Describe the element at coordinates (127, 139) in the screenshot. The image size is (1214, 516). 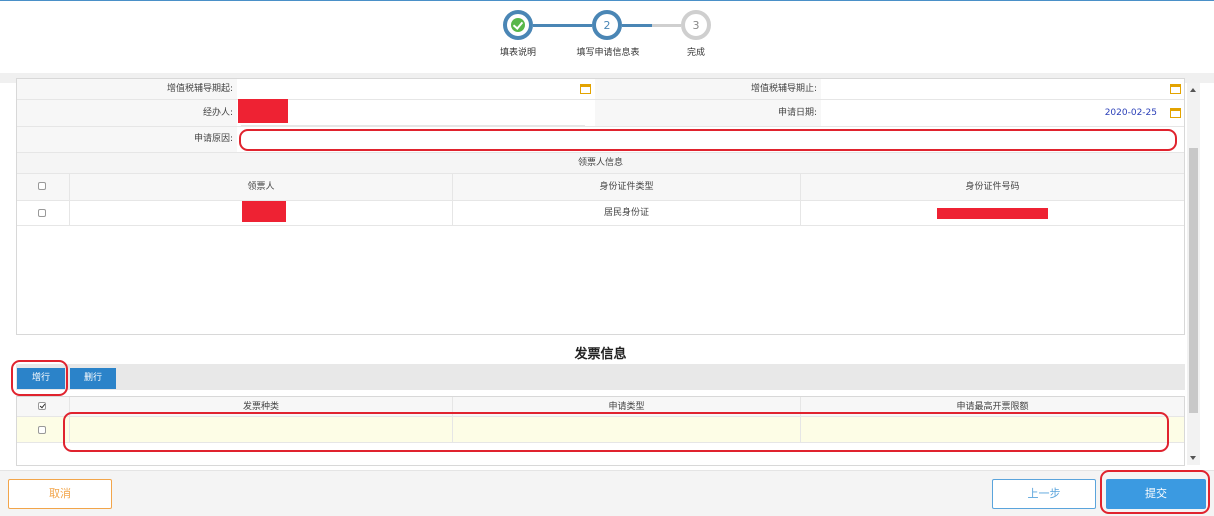
I see `reason-label: 申请原因:` at that location.